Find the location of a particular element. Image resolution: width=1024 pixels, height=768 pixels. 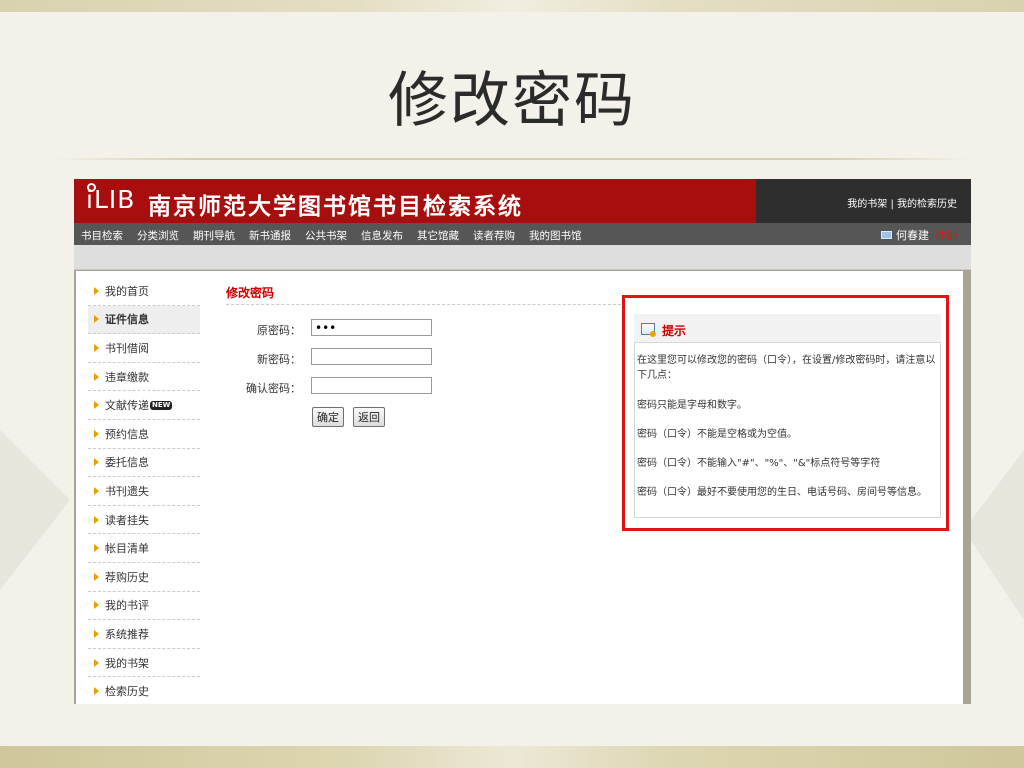

search-history-link: 我的检索历史 is located at coordinates (927, 204).